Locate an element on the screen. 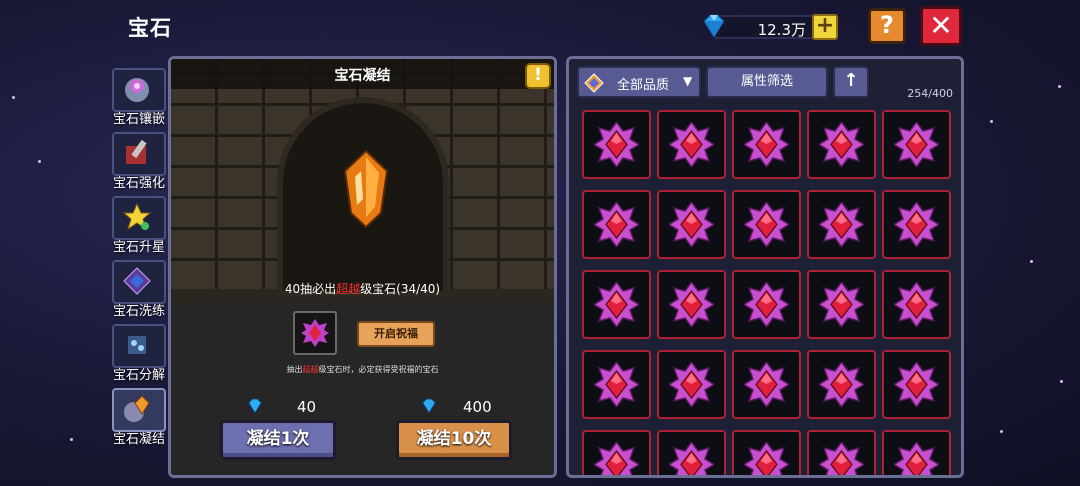  currency-display: 12.3万 + is located at coordinates (771, 27).